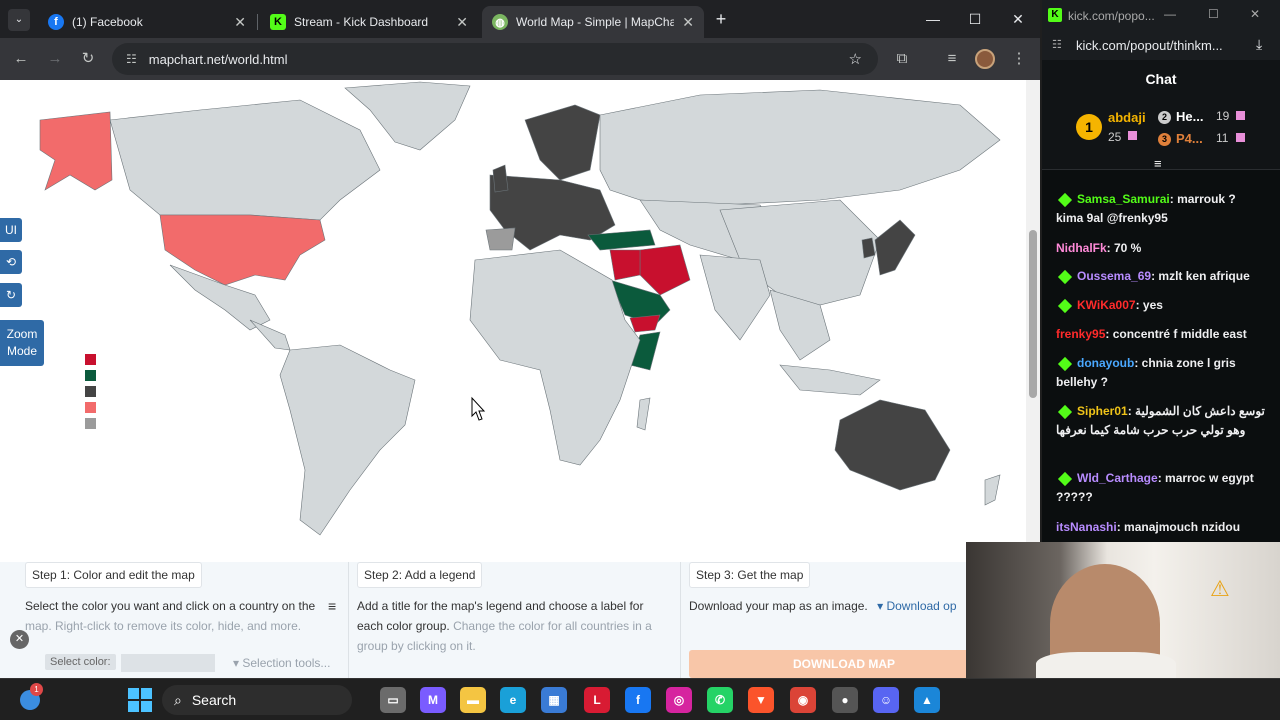  Describe the element at coordinates (361, 22) in the screenshot. I see `tab-title: Stream - Kick Dashboard` at that location.